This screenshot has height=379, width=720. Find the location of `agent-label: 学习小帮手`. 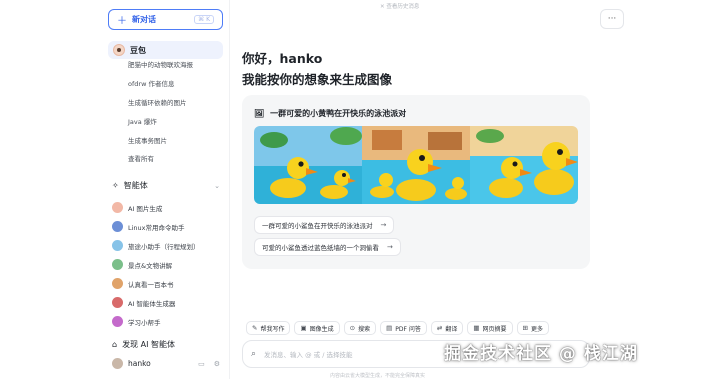

agent-label: 学习小帮手 is located at coordinates (144, 322).